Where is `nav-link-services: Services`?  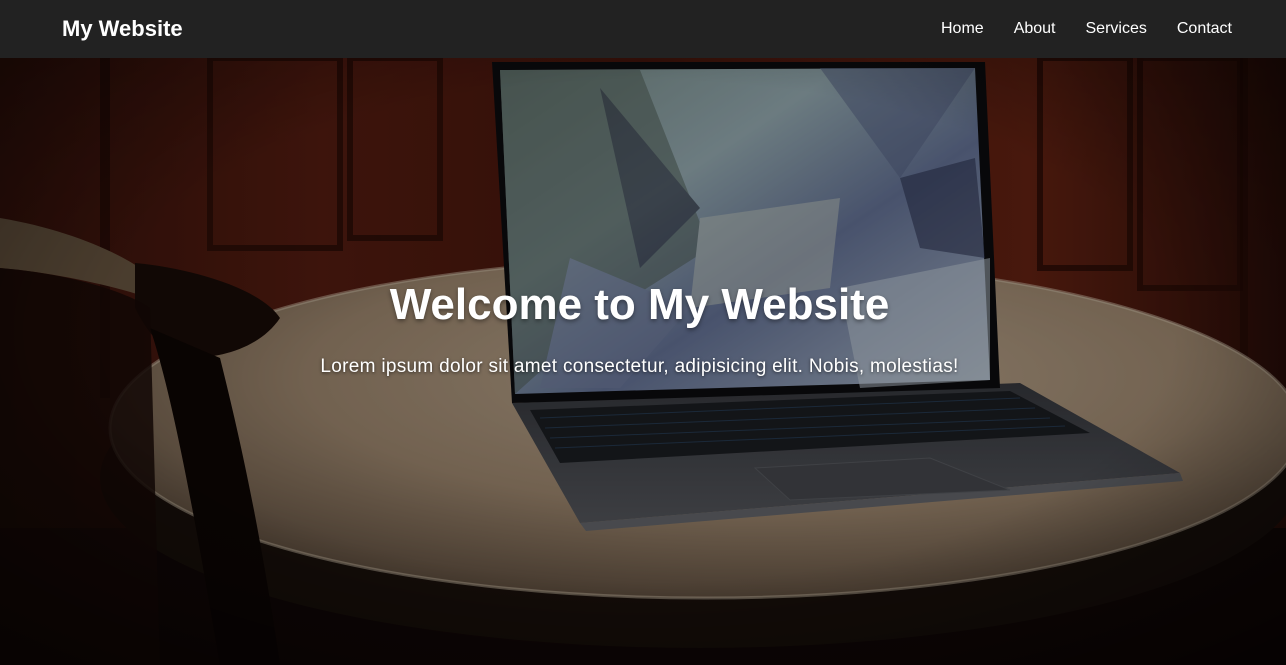 nav-link-services: Services is located at coordinates (1116, 28).